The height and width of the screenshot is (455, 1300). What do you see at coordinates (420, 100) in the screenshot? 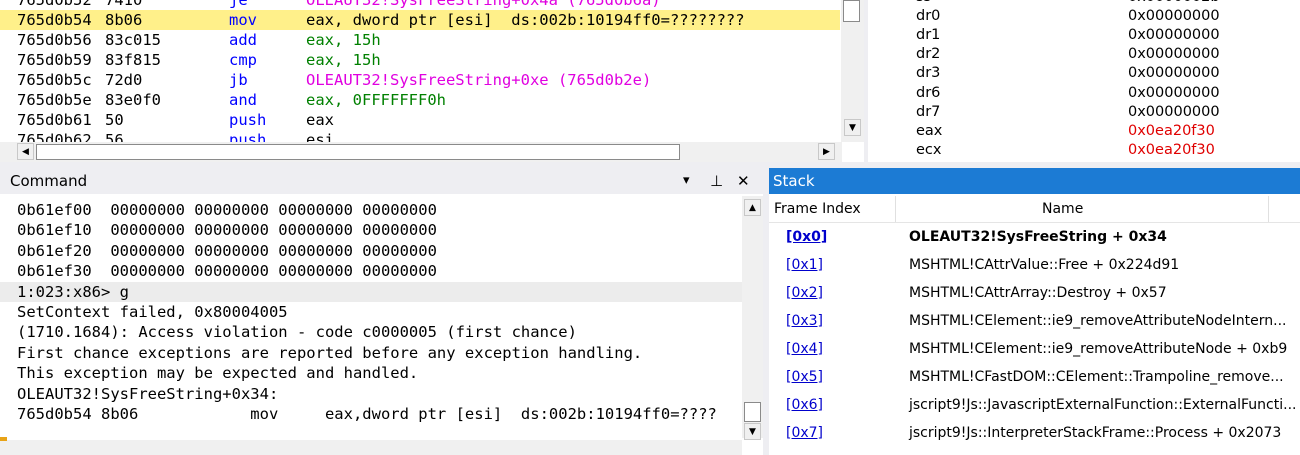
I see `disassembly-row: 765d0b5e 83e0f0 and eax, 0FFFFFFF0h` at bounding box center [420, 100].